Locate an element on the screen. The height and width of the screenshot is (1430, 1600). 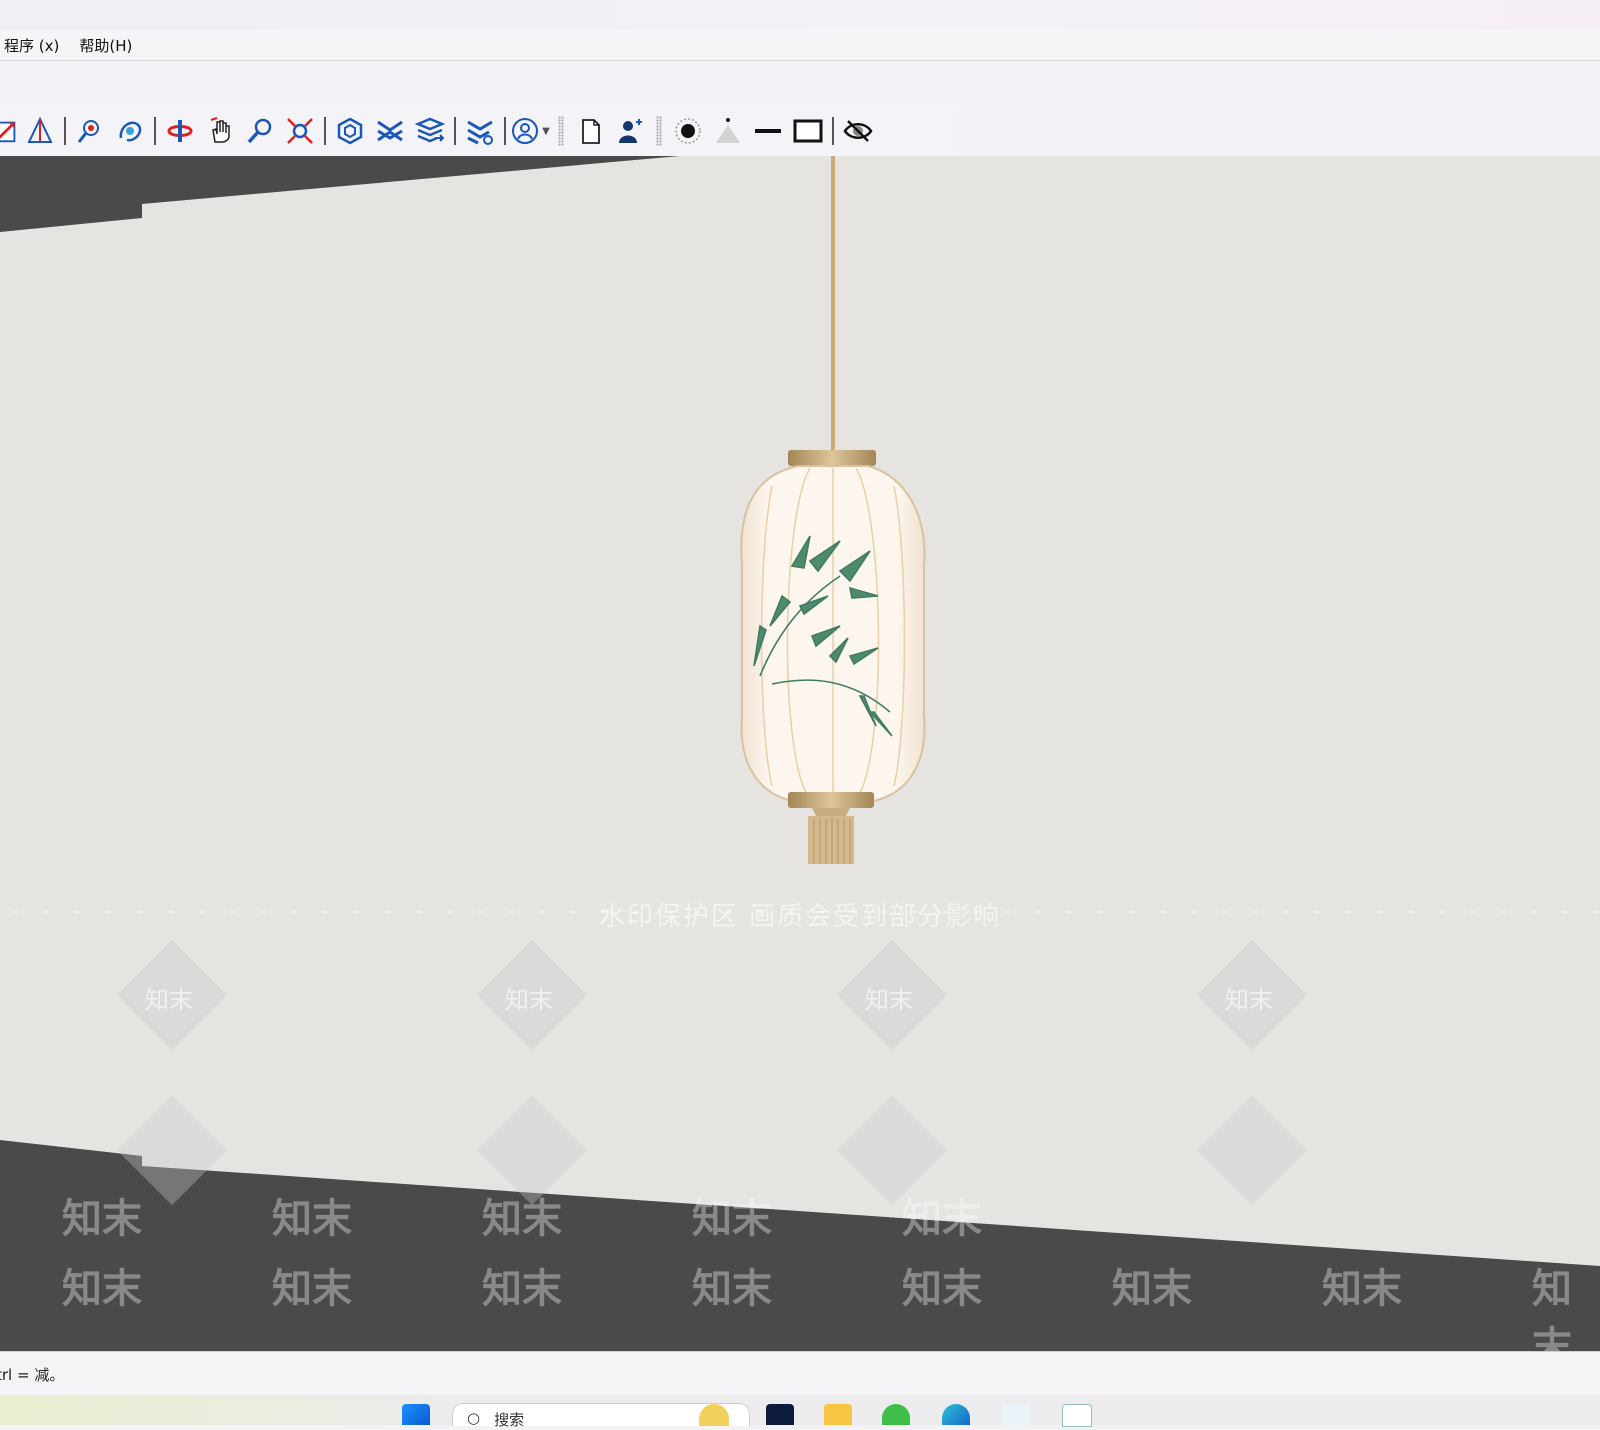
taskbar: ○ 搜索 is located at coordinates (800, 1412).